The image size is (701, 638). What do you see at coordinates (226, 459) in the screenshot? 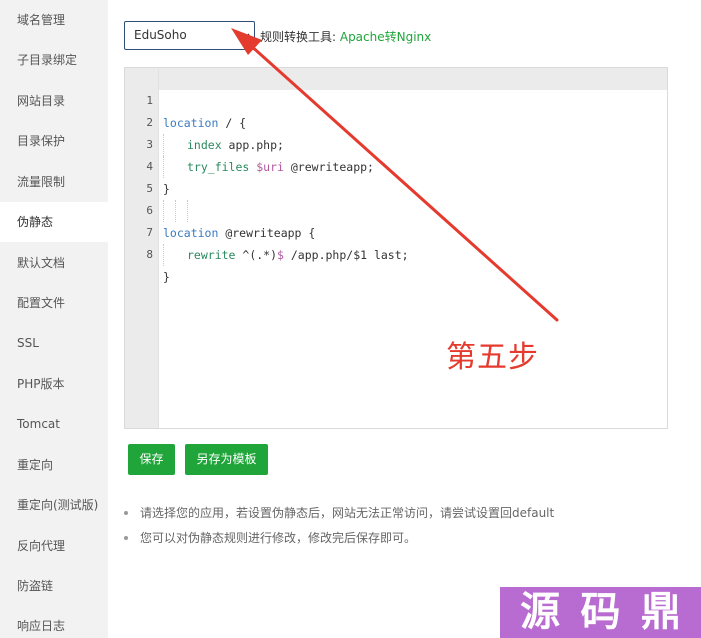
I see `save-as-template-button: 另存为模板` at bounding box center [226, 459].